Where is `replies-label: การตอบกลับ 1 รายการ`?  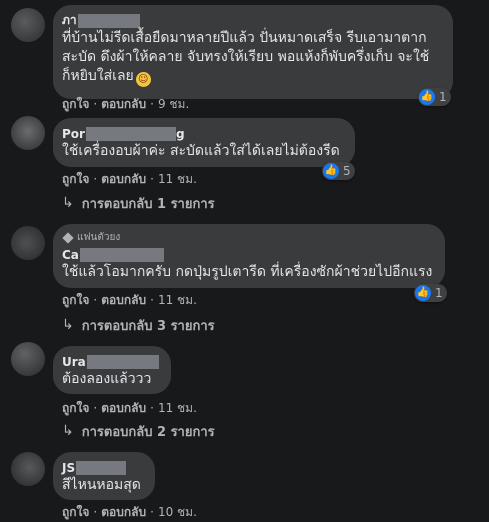 replies-label: การตอบกลับ 1 รายการ is located at coordinates (148, 204).